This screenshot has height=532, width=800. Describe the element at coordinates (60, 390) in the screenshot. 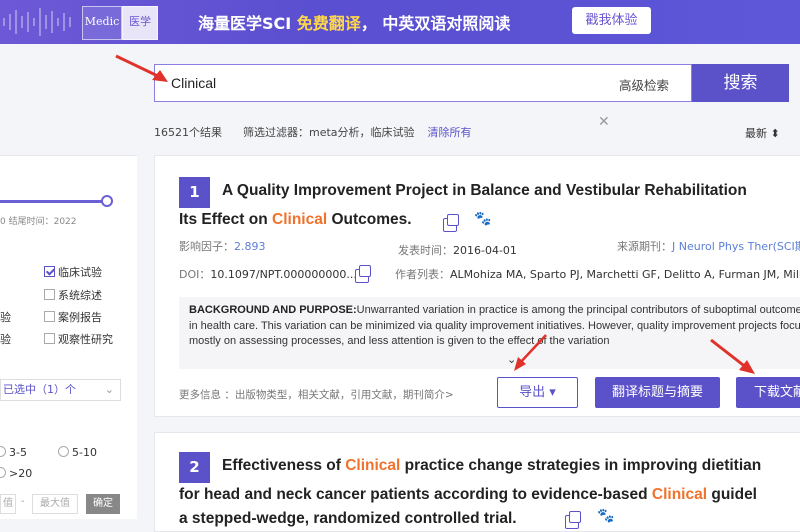

I see `selected-dropdown: 已选中（1）个 ⌄` at that location.